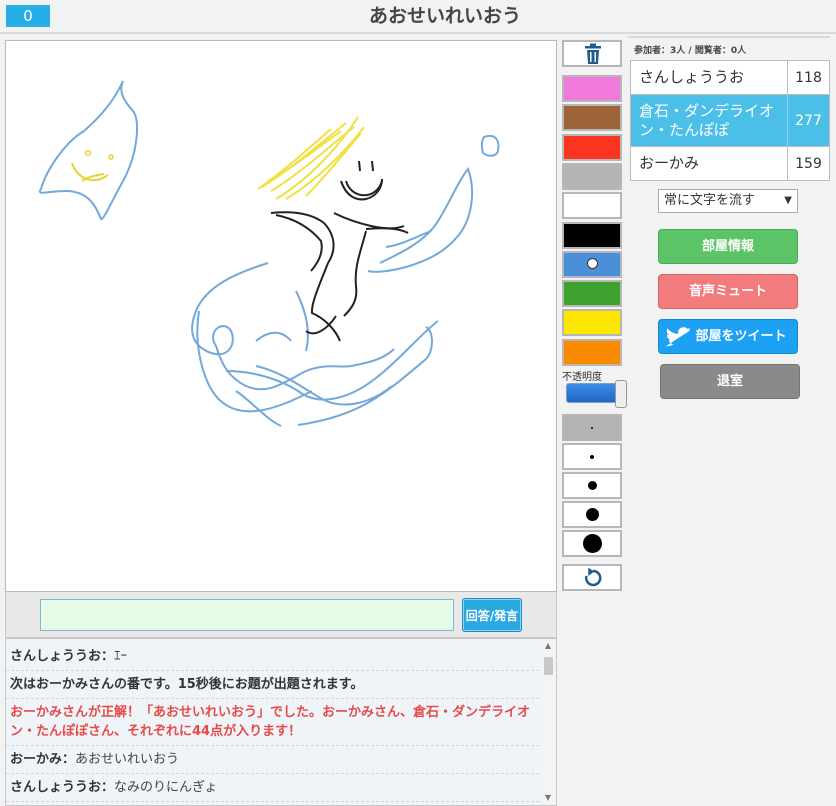 Image resolution: width=836 pixels, height=806 pixels. I want to click on clear-canvas-button, so click(592, 53).